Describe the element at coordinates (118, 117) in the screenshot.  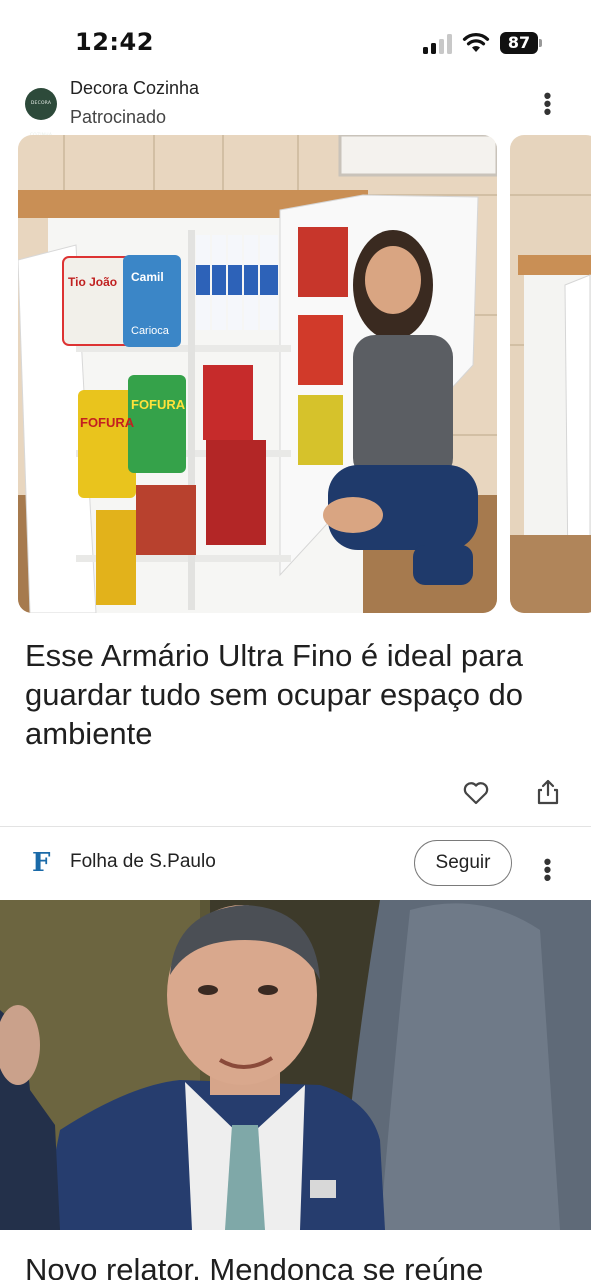
I see `sponsored-label: Patrocinado` at that location.